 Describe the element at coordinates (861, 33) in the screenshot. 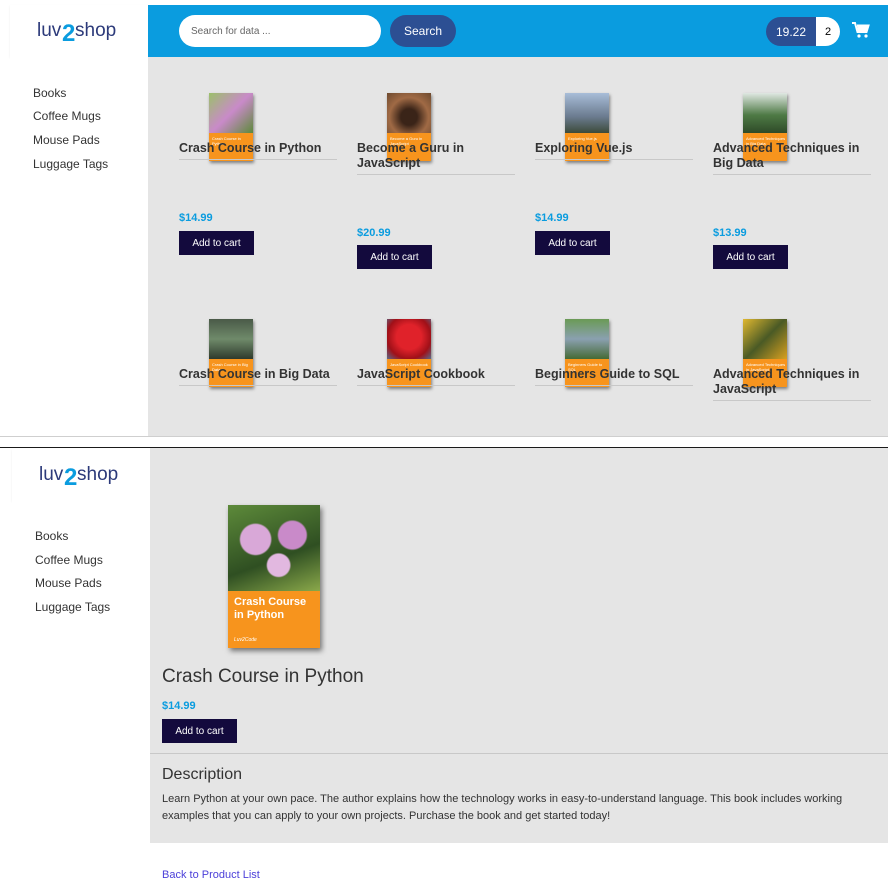

I see `shopping-cart-icon` at that location.